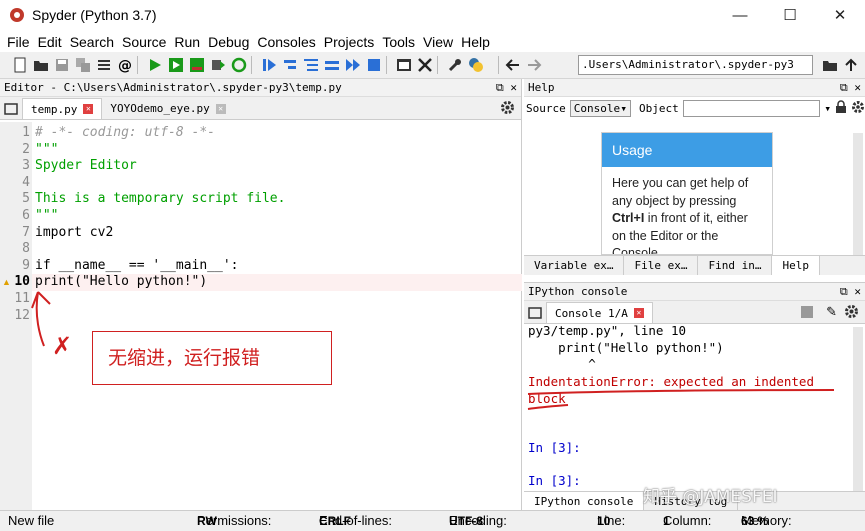  What do you see at coordinates (111, 282) in the screenshot?
I see `code-line: 10 print("Hello python!")` at bounding box center [111, 282].